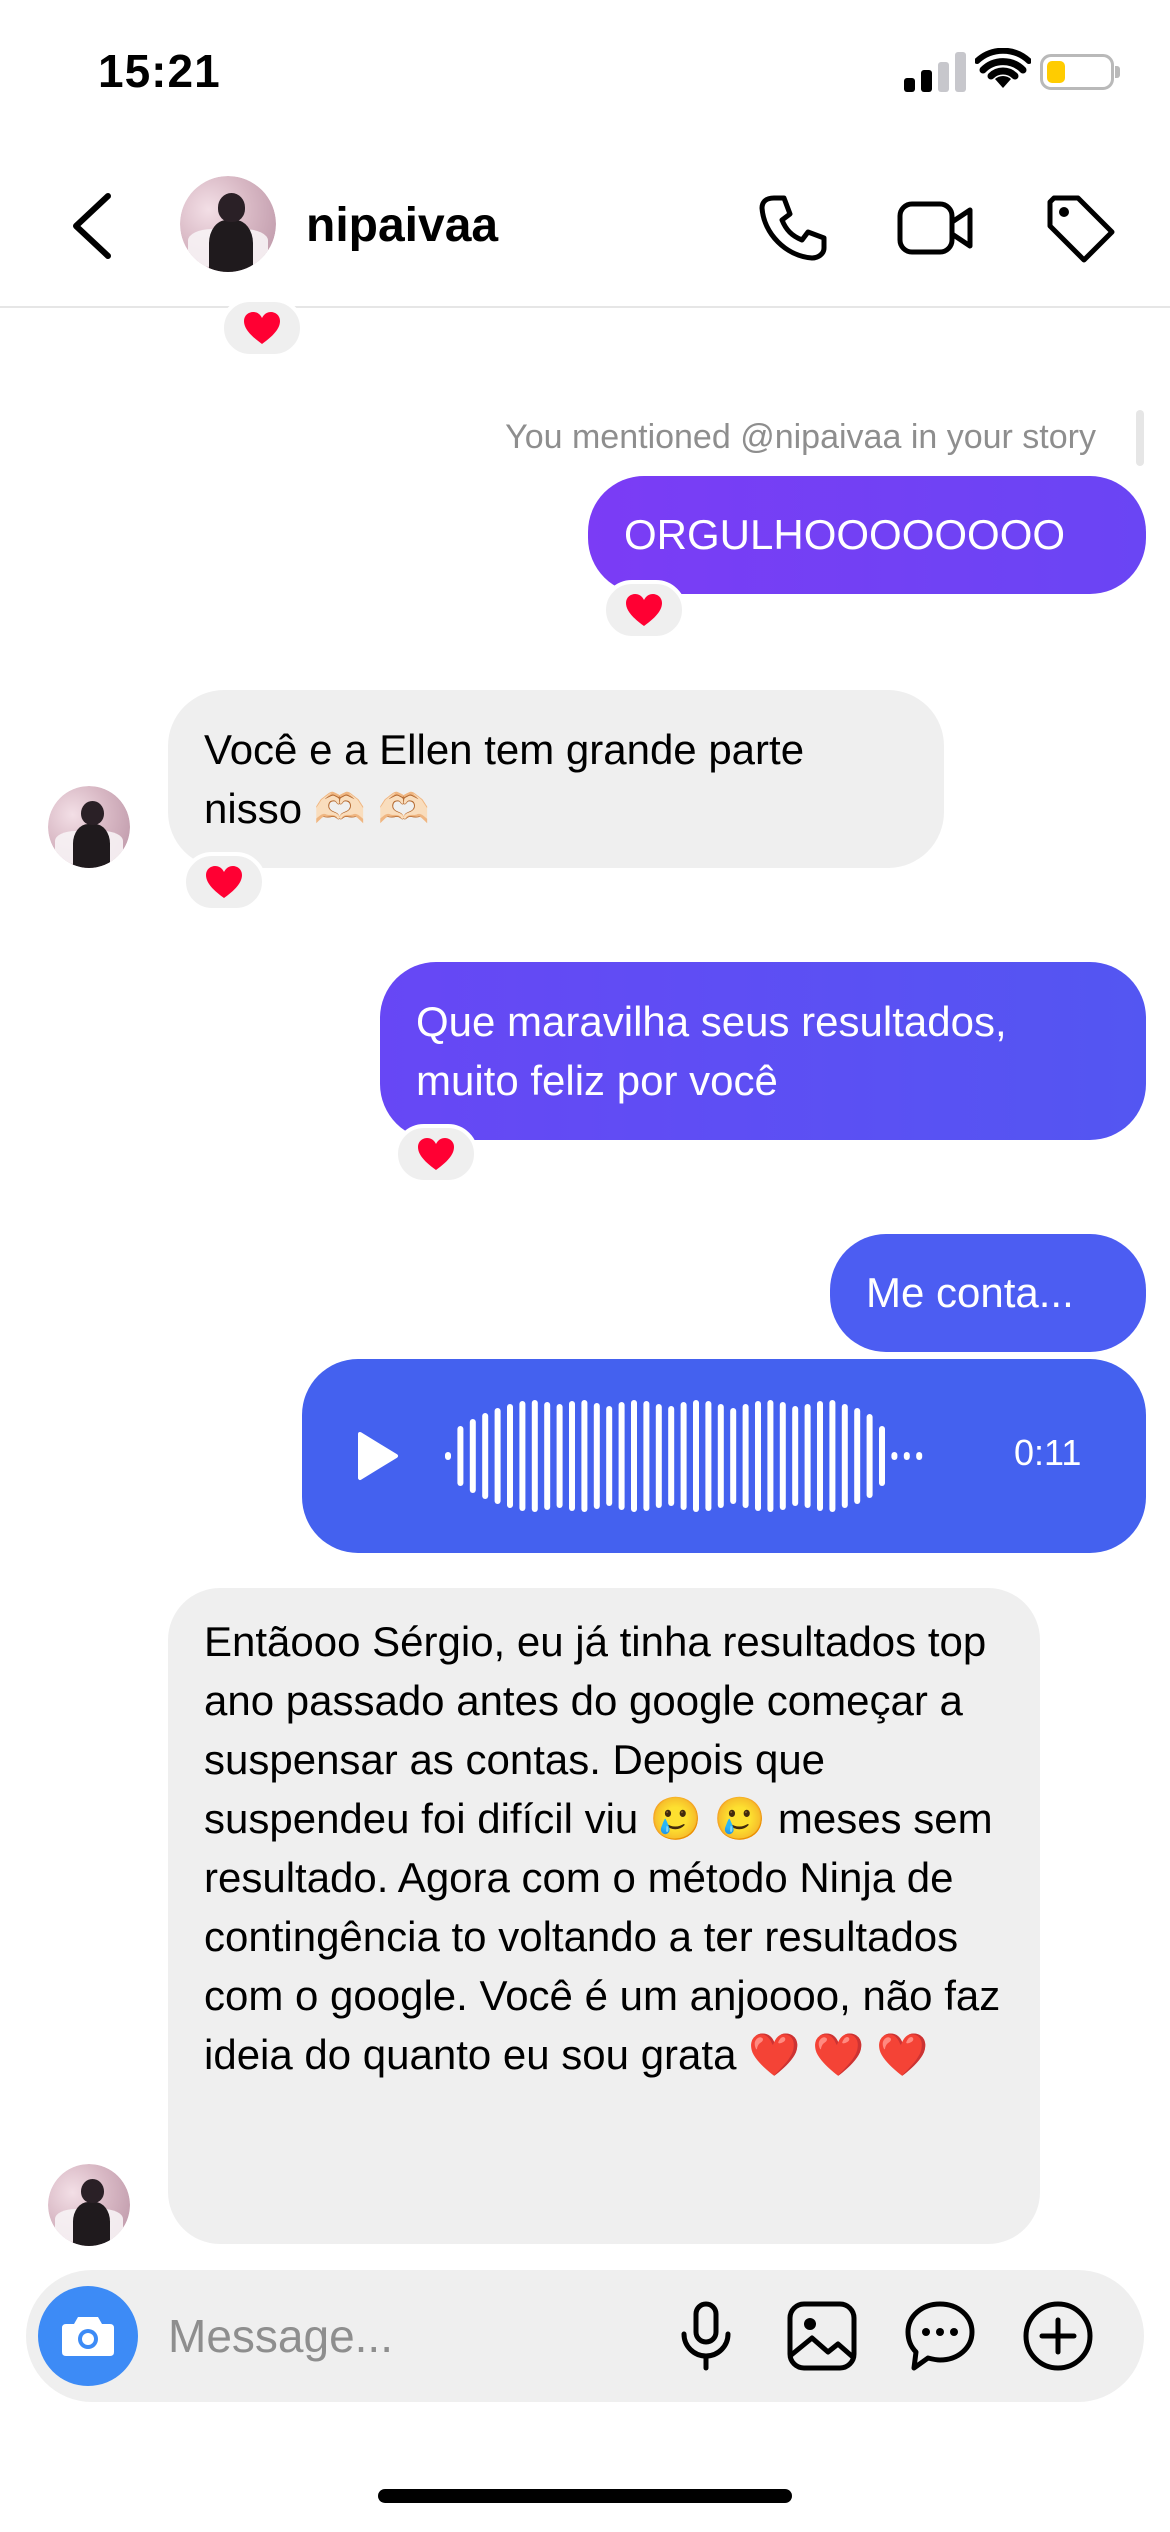 This screenshot has width=1170, height=2532. I want to click on camera-icon, so click(88, 2336).